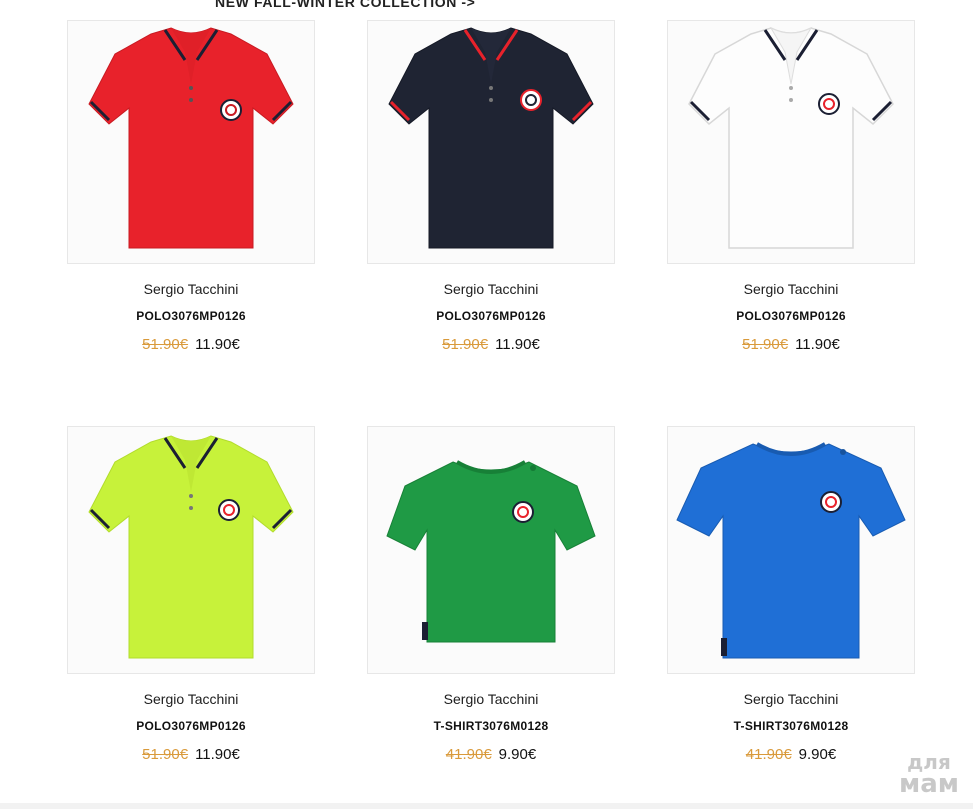 The height and width of the screenshot is (809, 973). I want to click on collection-banner-link: NEW FALL-WINTER COLLECTION ->, so click(345, 5).